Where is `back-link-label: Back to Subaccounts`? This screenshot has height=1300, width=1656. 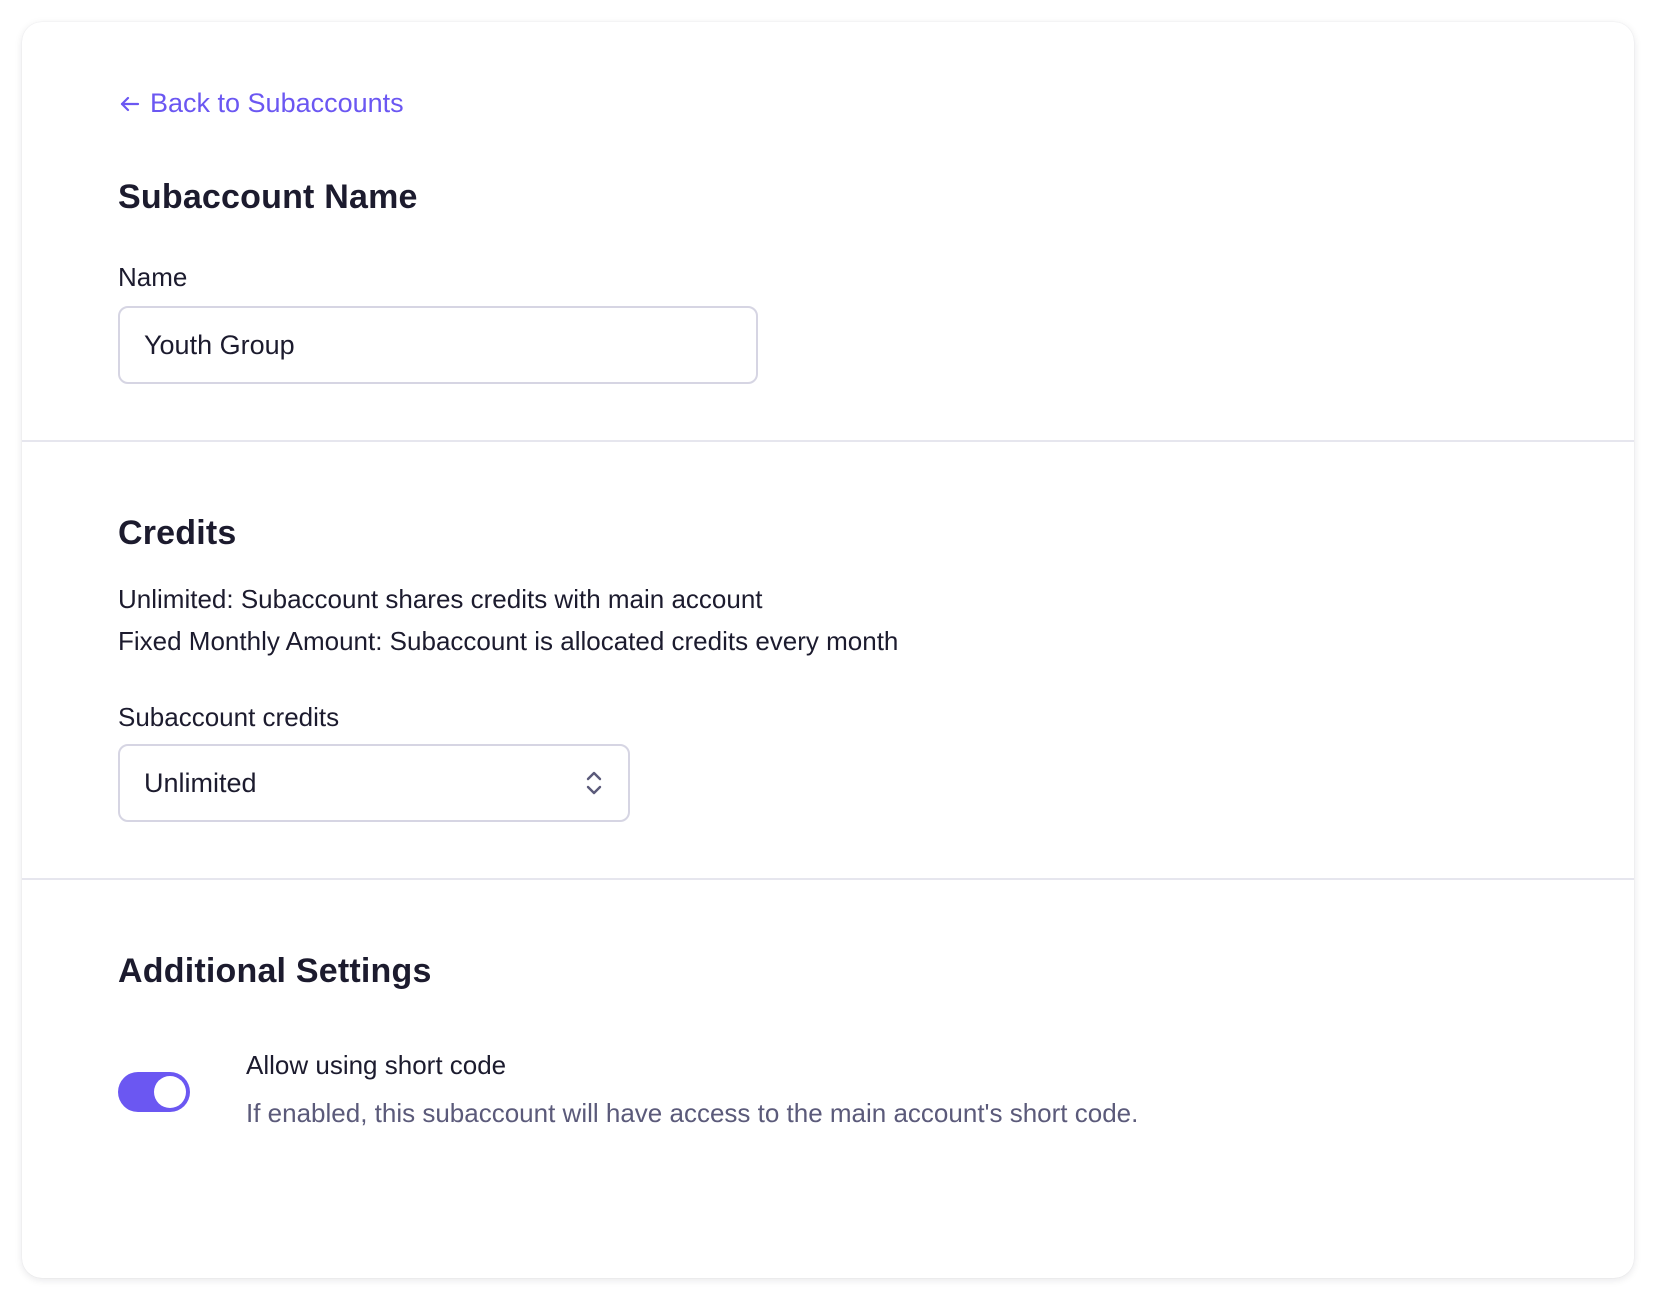
back-link-label: Back to Subaccounts is located at coordinates (277, 103).